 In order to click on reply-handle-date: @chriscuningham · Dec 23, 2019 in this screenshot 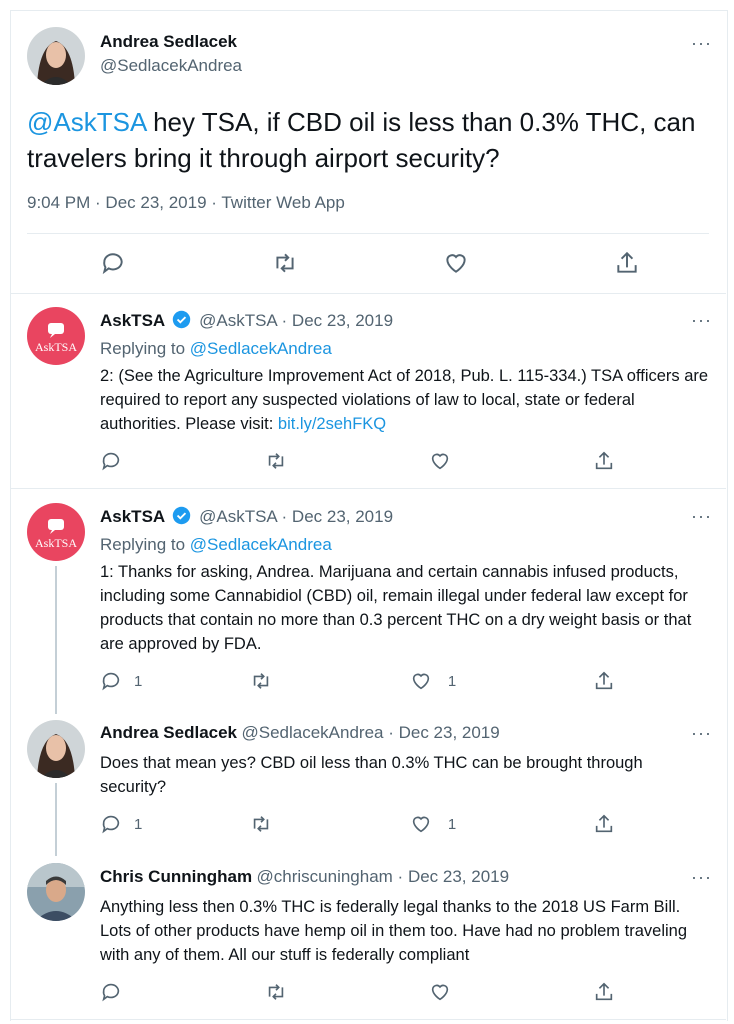, I will do `click(383, 876)`.